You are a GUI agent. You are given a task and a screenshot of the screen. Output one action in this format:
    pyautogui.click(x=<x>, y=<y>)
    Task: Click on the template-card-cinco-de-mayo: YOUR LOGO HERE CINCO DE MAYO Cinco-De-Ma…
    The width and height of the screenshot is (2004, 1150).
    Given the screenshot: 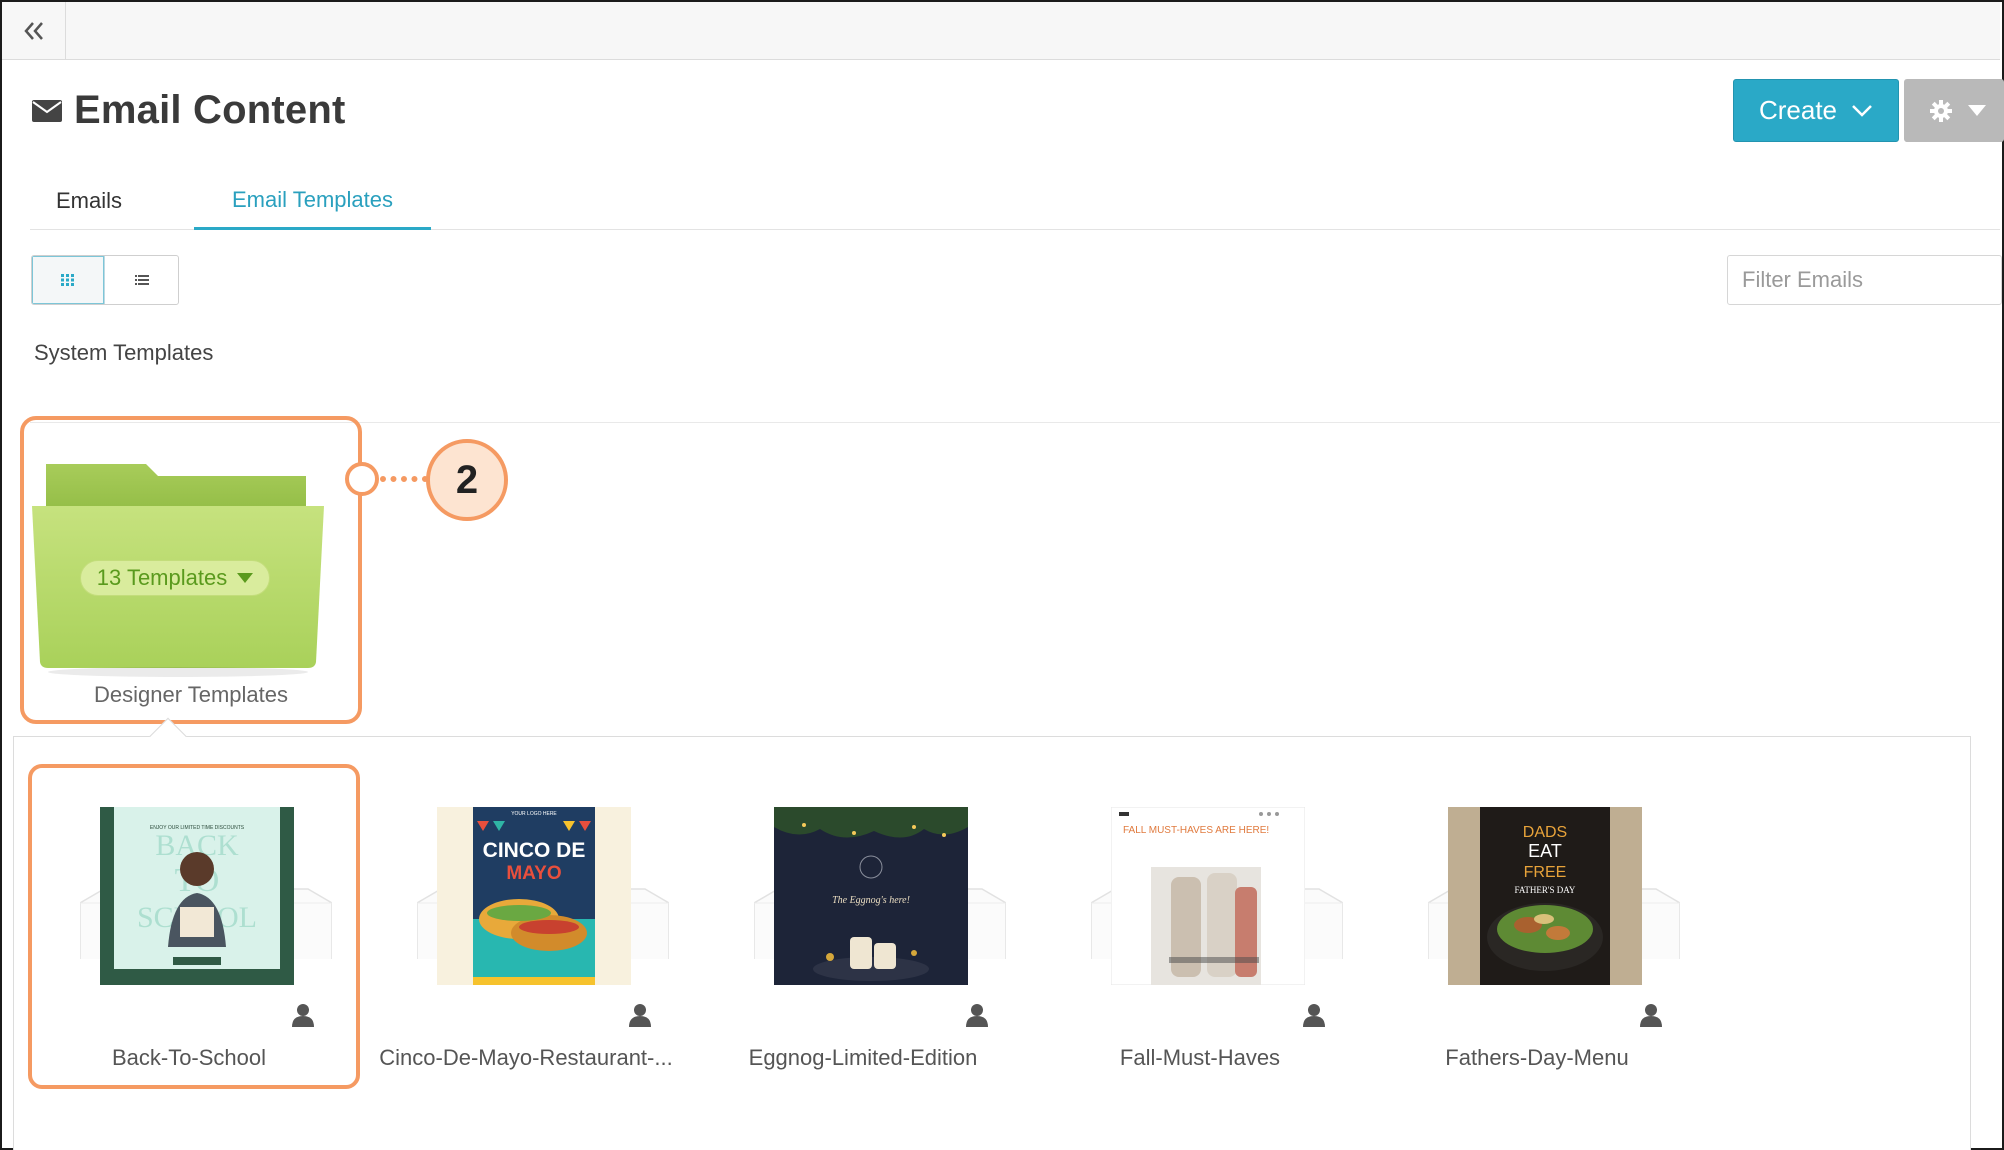 What is the action you would take?
    pyautogui.click(x=526, y=903)
    